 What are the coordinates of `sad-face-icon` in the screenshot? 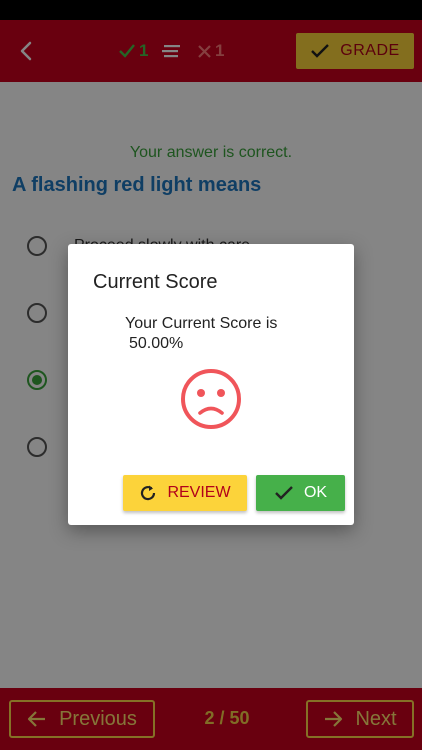 It's located at (211, 399).